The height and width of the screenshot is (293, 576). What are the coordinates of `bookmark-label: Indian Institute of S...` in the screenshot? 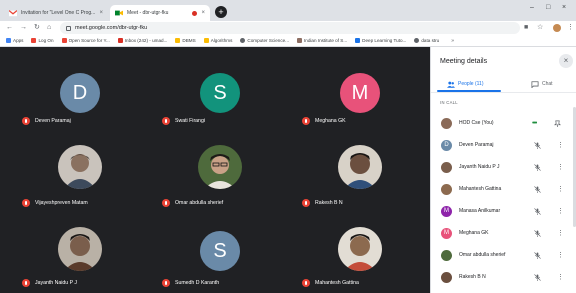 It's located at (326, 40).